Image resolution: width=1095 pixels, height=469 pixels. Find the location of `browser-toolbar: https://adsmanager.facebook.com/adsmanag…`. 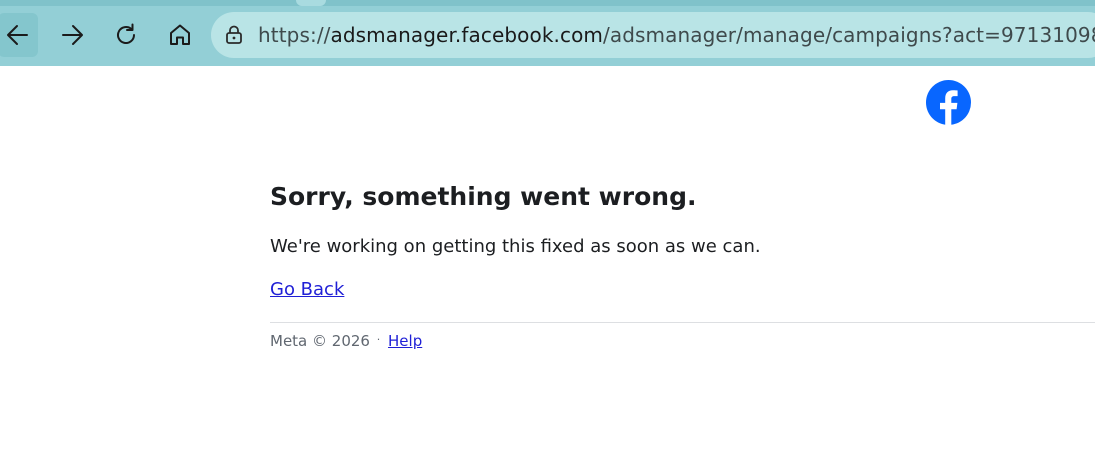

browser-toolbar: https://adsmanager.facebook.com/adsmanag… is located at coordinates (547, 33).